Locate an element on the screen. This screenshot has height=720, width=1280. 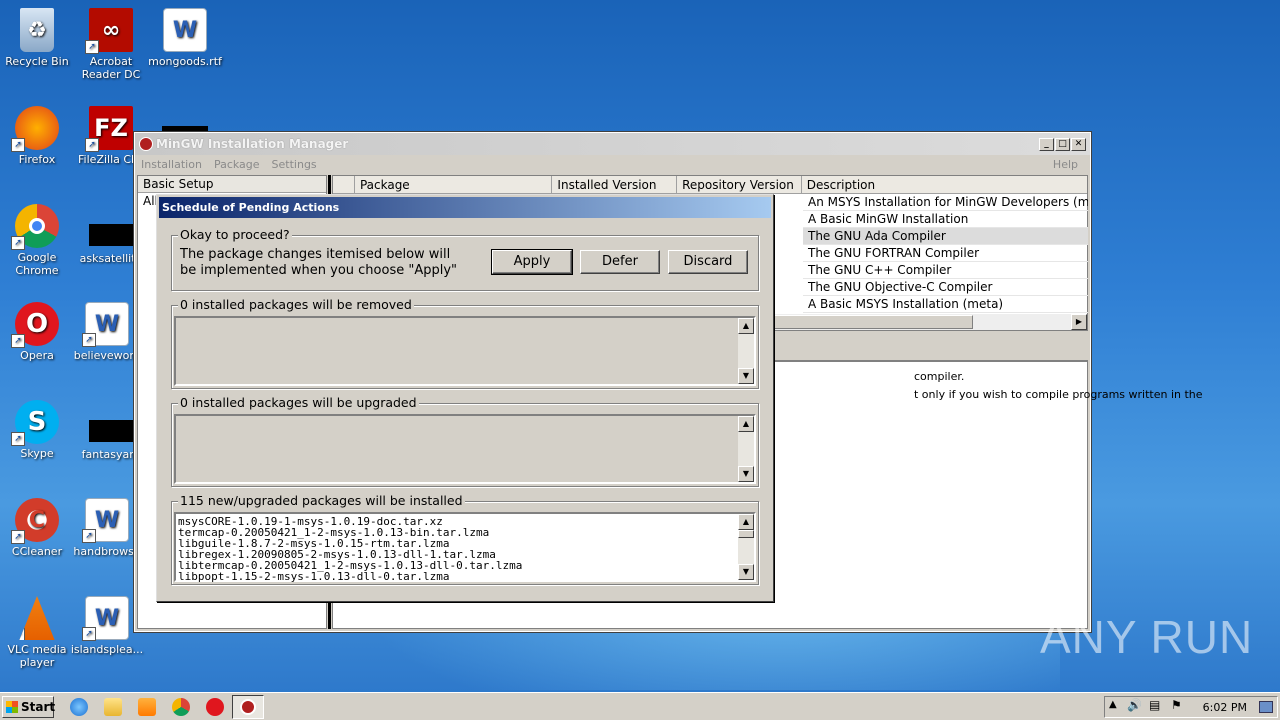
menu-help: Help is located at coordinates (1065, 164).